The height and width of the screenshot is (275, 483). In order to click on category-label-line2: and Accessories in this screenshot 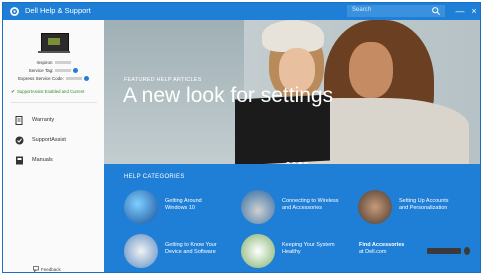, I will do `click(302, 208)`.